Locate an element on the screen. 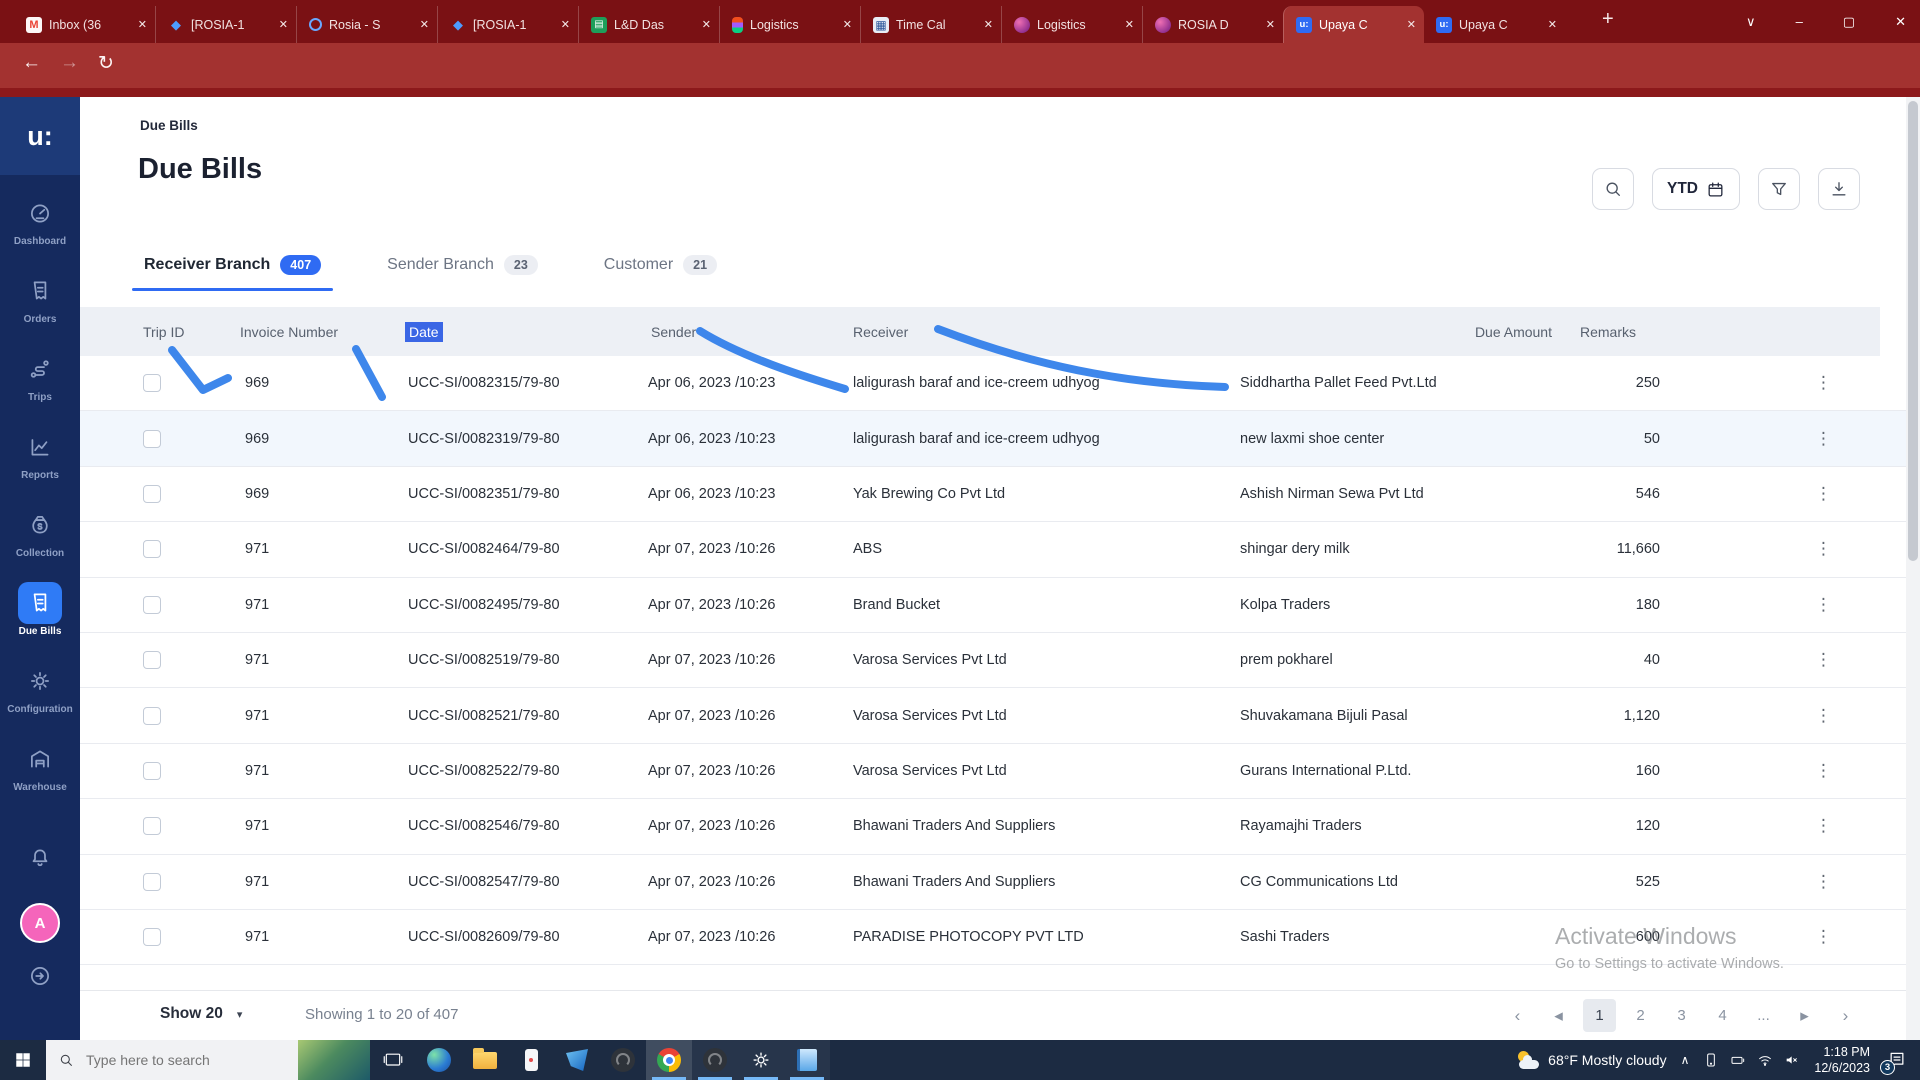 The width and height of the screenshot is (1920, 1080). browser-tab: L&D Das ✕ is located at coordinates (648, 24).